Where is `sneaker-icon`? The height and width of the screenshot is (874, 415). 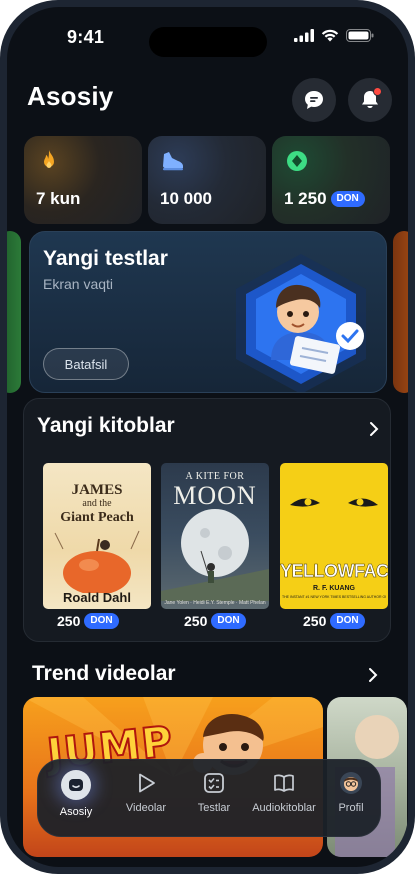 sneaker-icon is located at coordinates (173, 161).